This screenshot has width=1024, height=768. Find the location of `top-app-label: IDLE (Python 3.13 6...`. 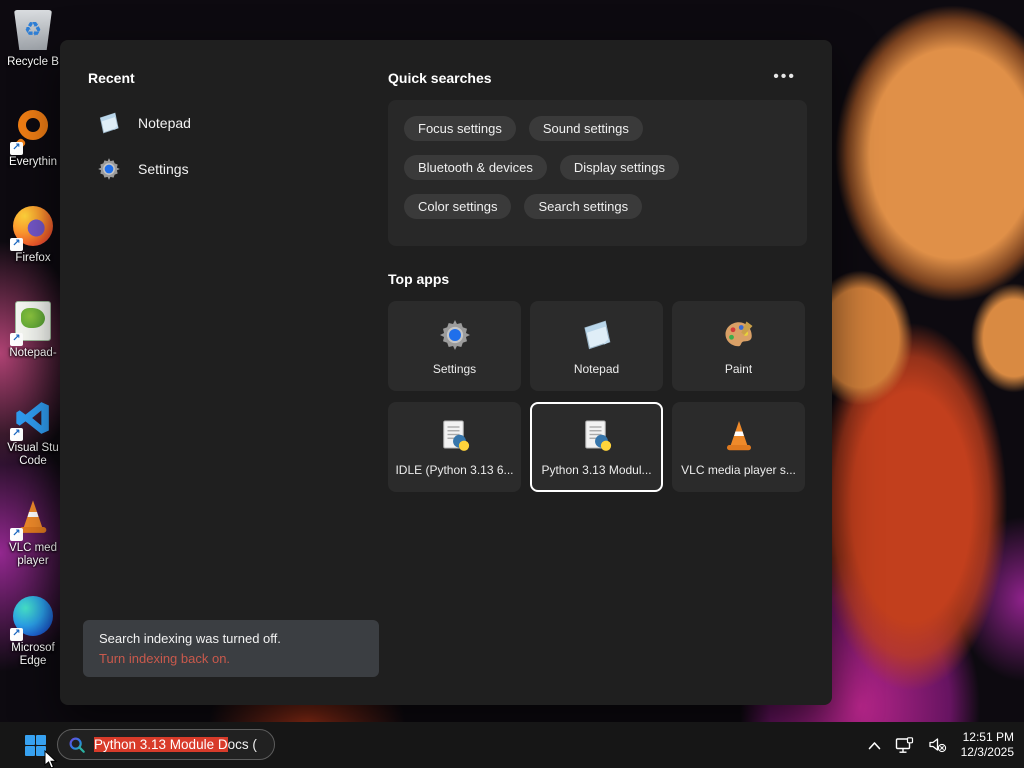

top-app-label: IDLE (Python 3.13 6... is located at coordinates (454, 469).